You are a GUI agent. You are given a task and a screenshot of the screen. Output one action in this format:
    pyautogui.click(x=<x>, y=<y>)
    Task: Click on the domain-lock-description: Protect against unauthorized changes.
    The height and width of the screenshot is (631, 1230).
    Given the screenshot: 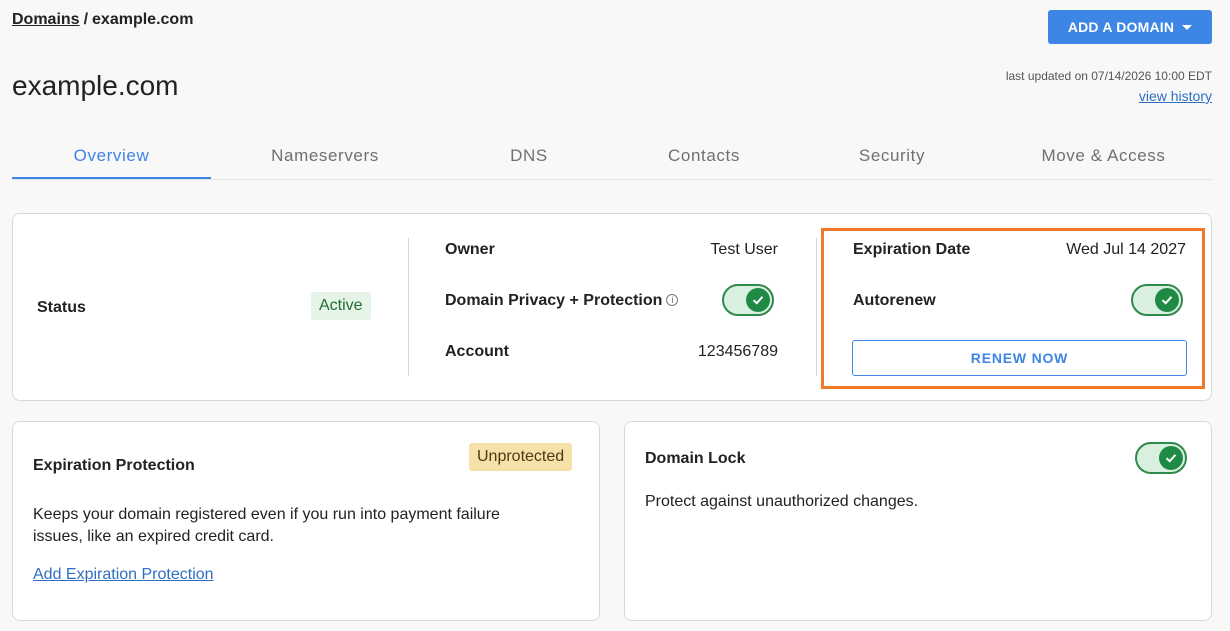 What is the action you would take?
    pyautogui.click(x=782, y=501)
    